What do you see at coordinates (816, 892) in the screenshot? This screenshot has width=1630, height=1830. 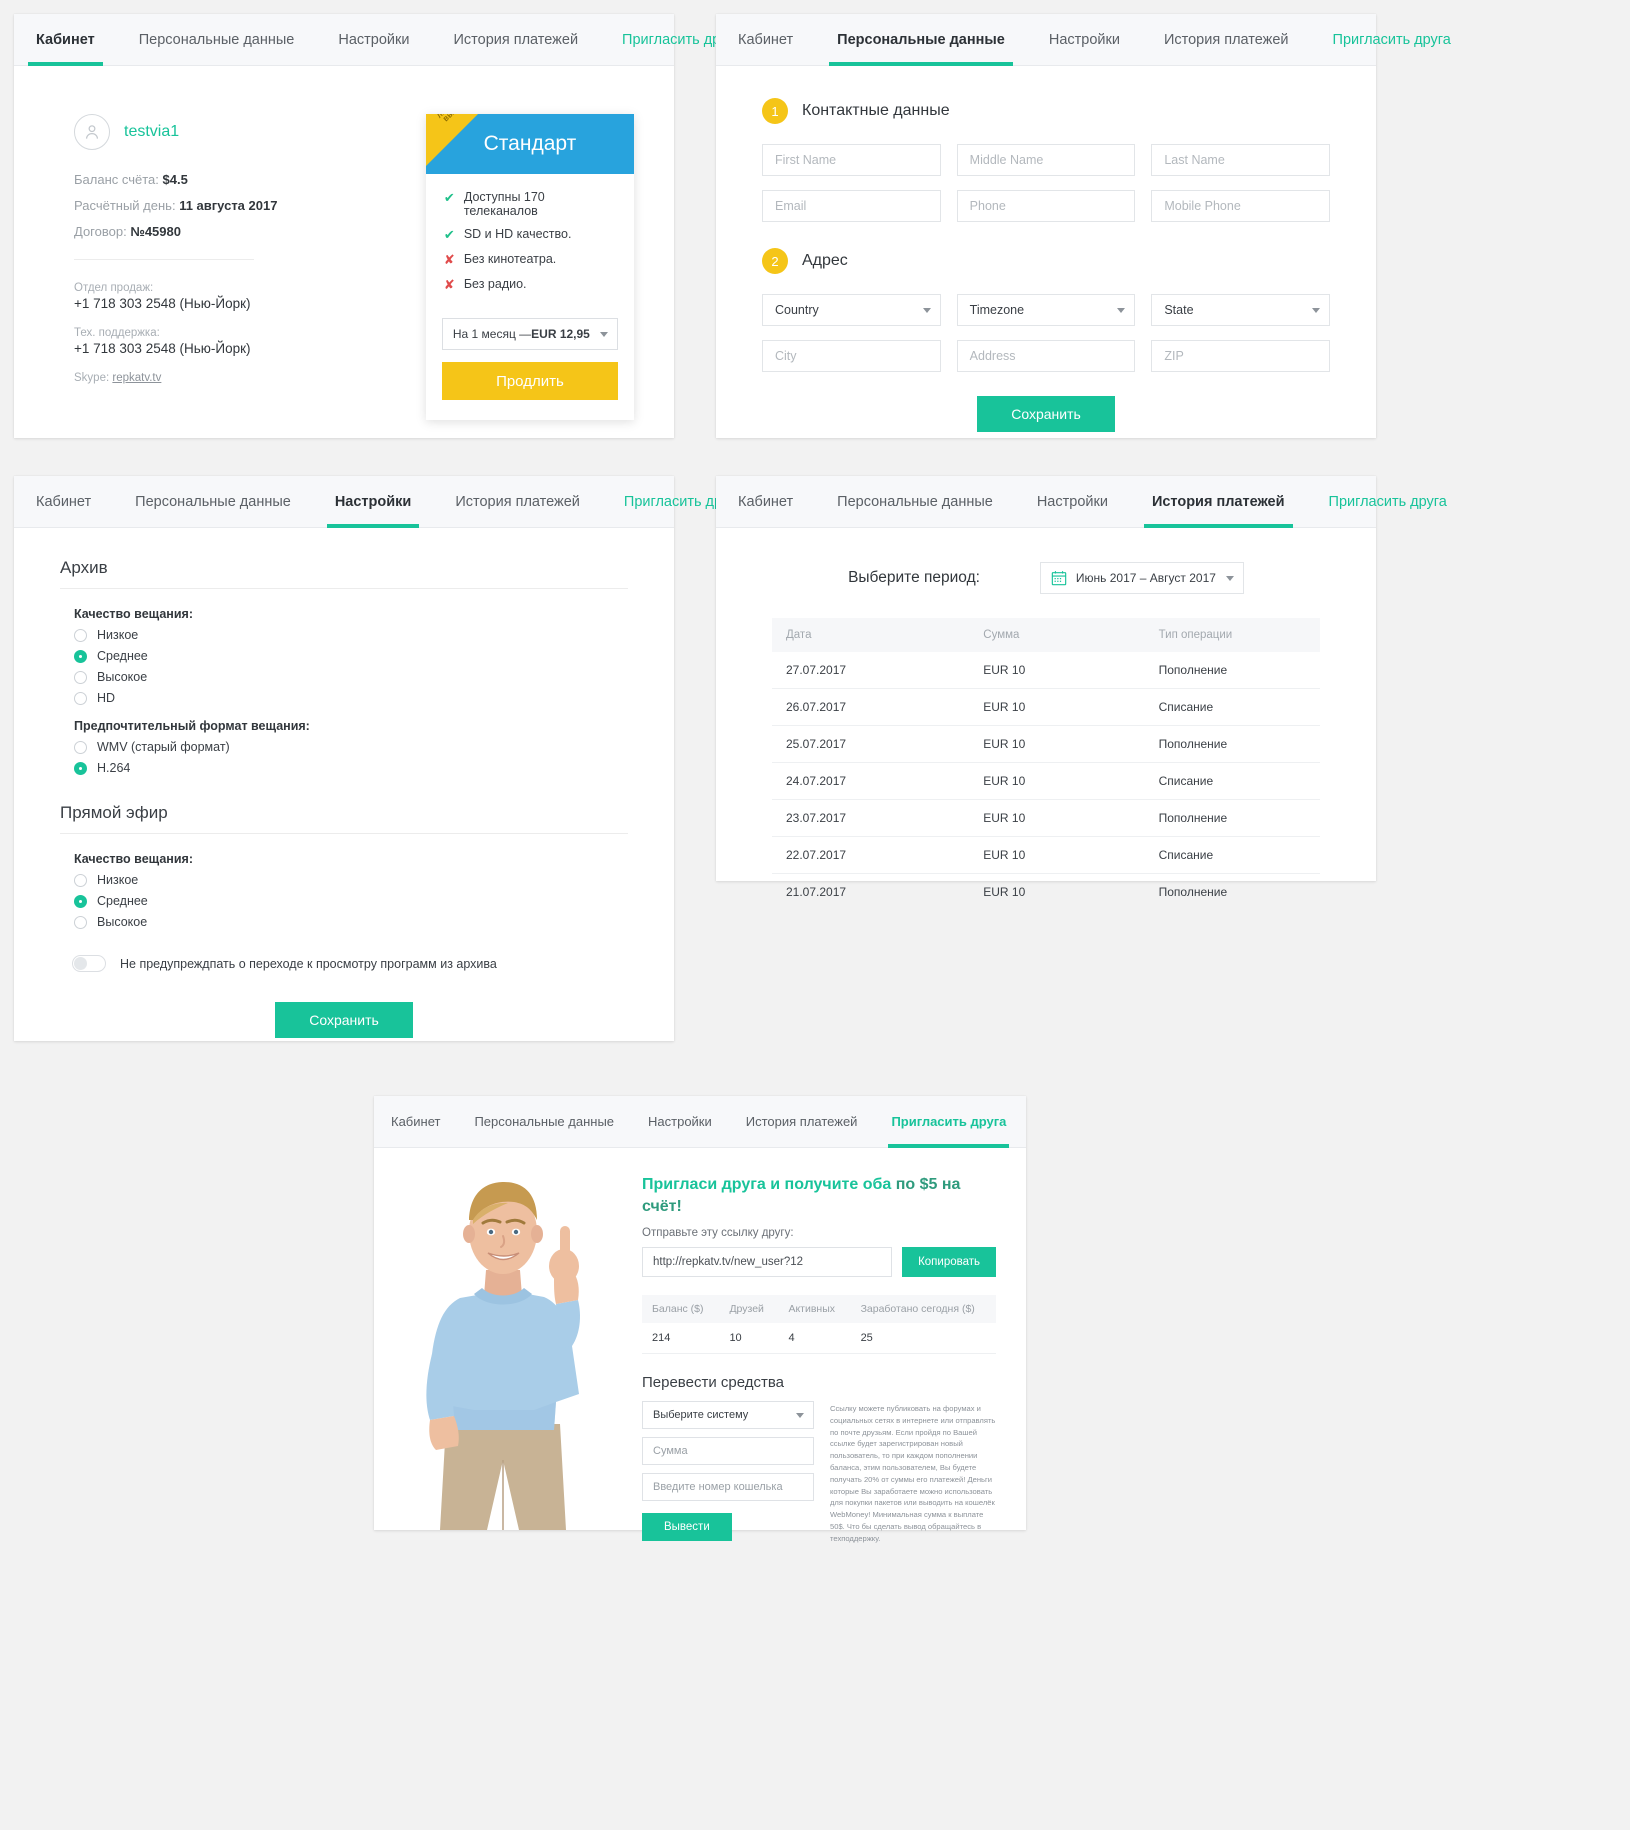 I see `cell-date: 21.07.2017` at bounding box center [816, 892].